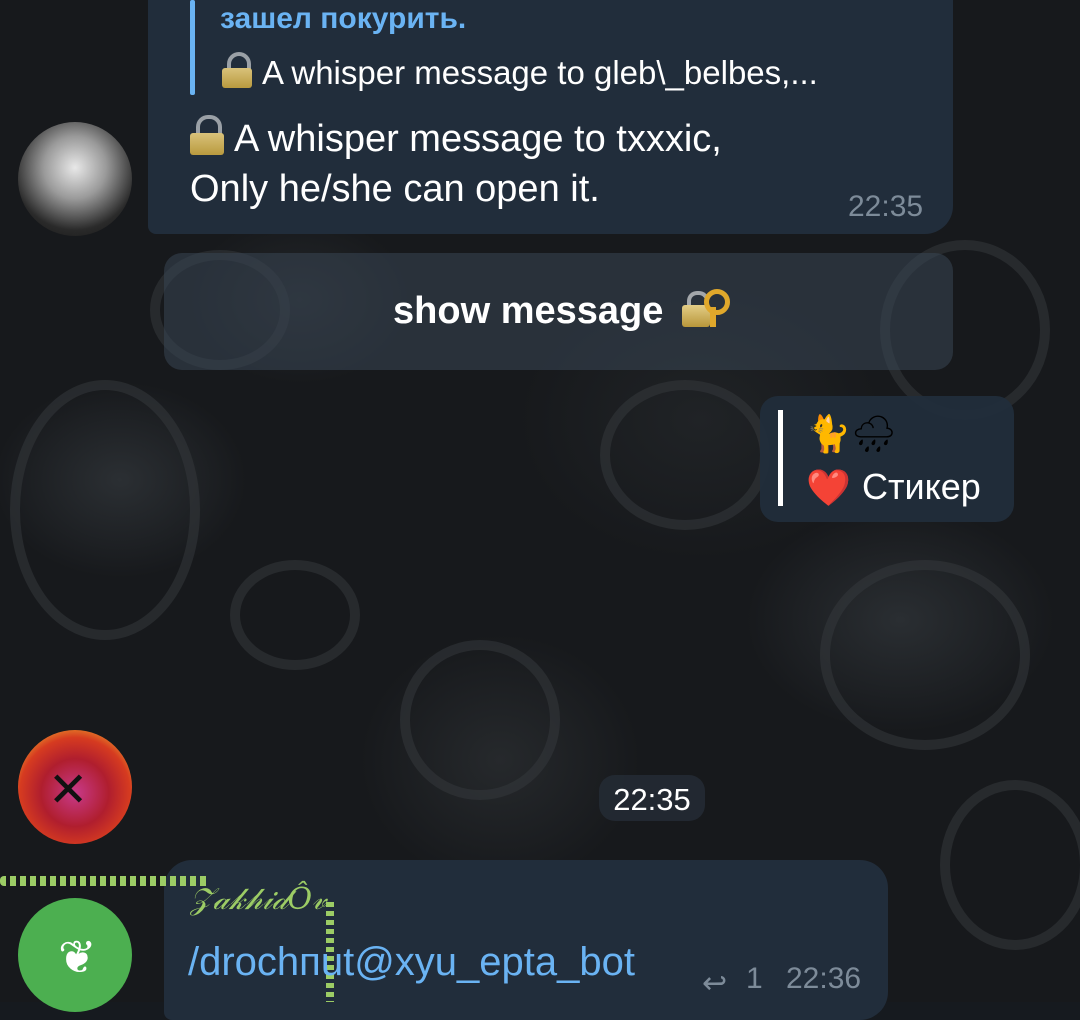  What do you see at coordinates (395, 189) in the screenshot?
I see `message-line2: Only he/she can open it.` at bounding box center [395, 189].